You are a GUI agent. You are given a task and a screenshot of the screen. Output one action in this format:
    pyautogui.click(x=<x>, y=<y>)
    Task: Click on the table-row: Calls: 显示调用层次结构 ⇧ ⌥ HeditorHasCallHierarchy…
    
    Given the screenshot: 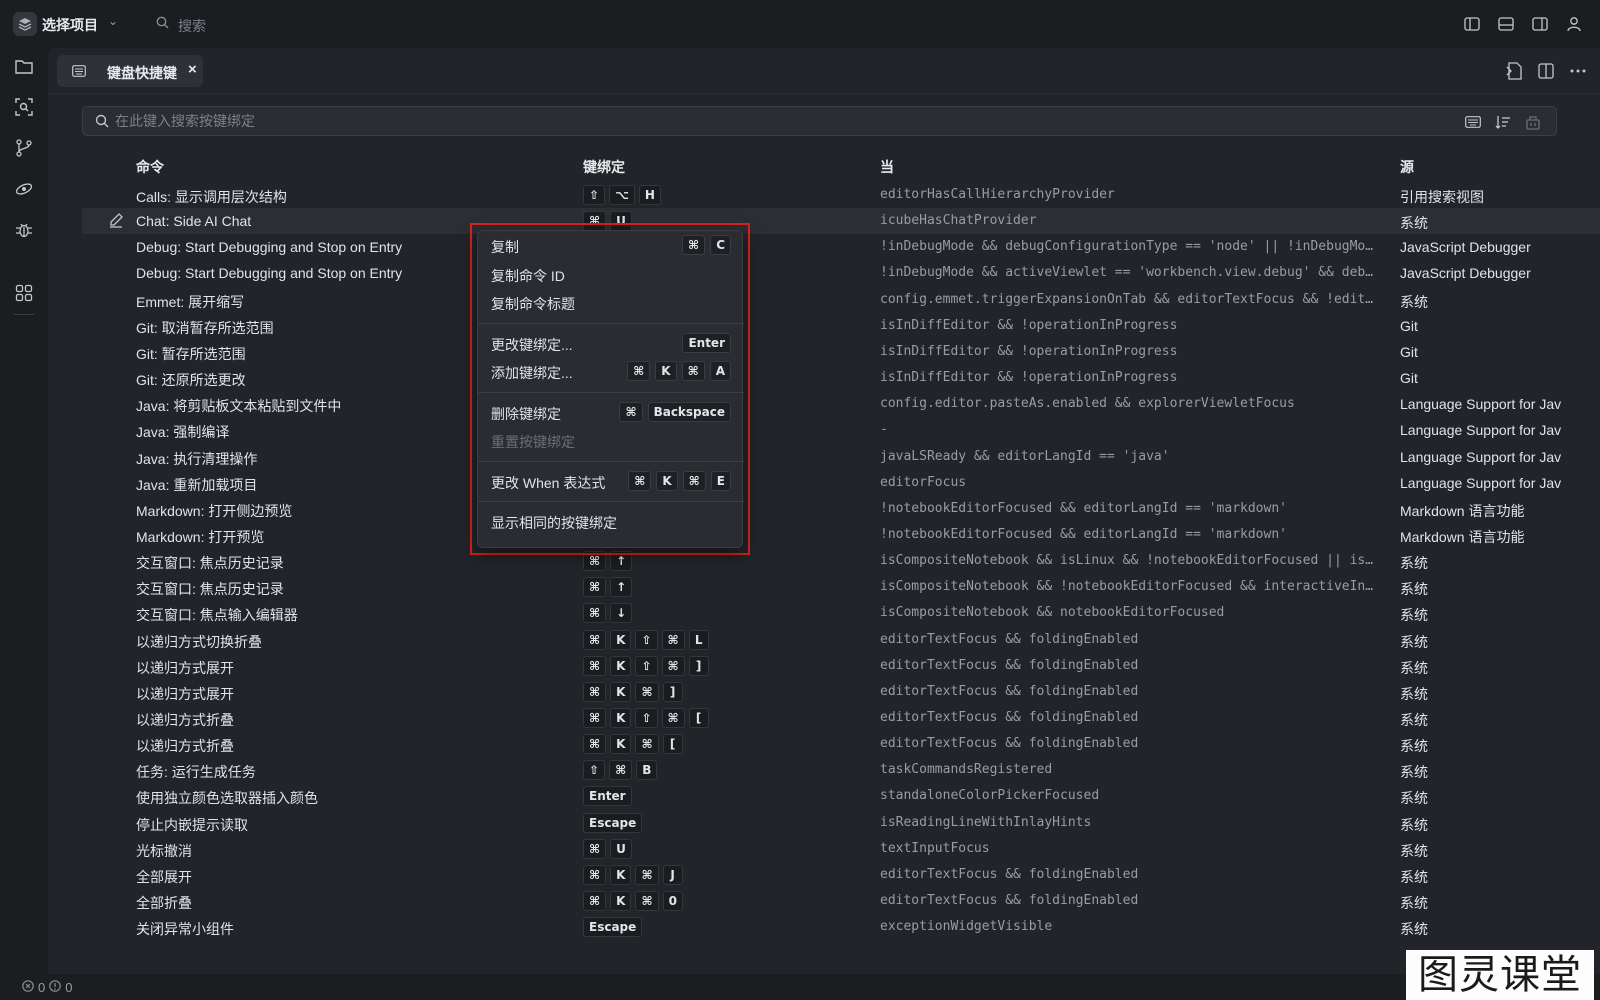 What is the action you would take?
    pyautogui.click(x=841, y=195)
    